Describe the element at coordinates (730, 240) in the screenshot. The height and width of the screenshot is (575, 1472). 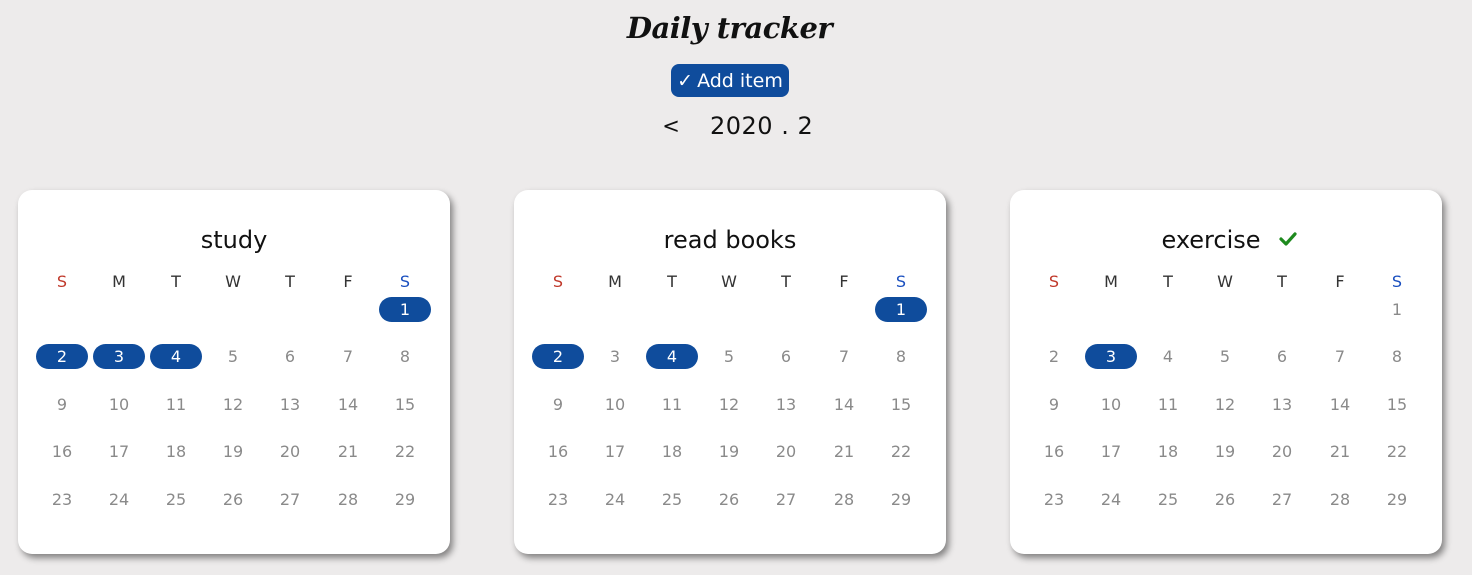
I see `tracker-title: read books` at that location.